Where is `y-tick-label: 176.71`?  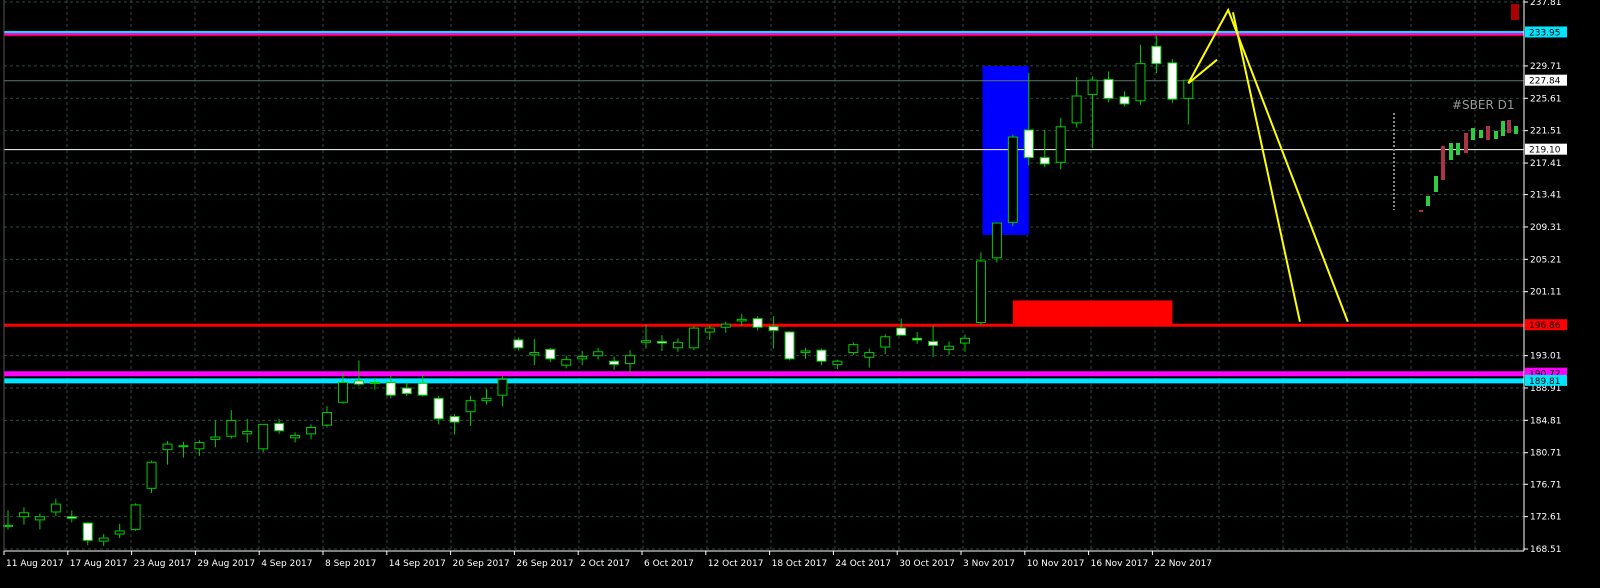
y-tick-label: 176.71 is located at coordinates (1546, 485).